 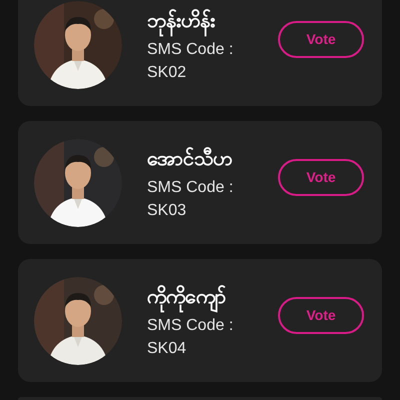 What do you see at coordinates (190, 159) in the screenshot?
I see `candidate-name: အောင်သီဟ` at bounding box center [190, 159].